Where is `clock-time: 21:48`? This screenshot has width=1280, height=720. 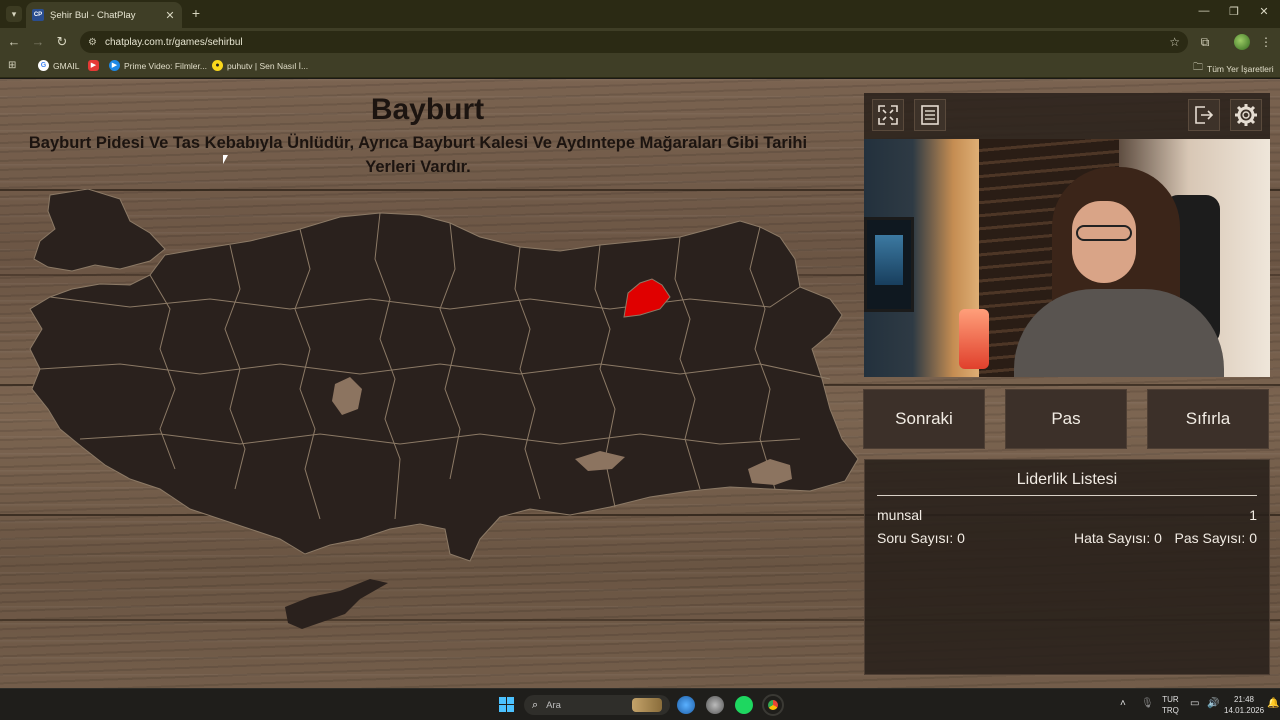
clock-time: 21:48 is located at coordinates (1244, 699).